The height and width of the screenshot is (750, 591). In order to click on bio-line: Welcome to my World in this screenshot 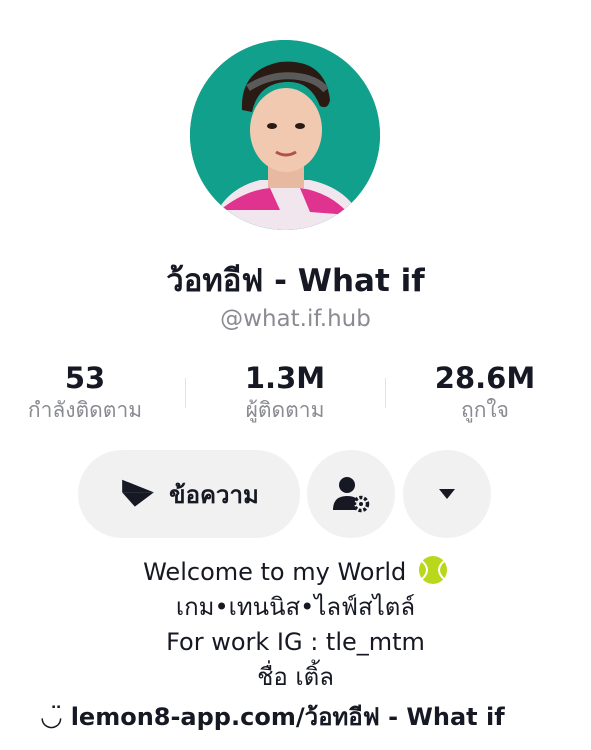, I will do `click(295, 572)`.